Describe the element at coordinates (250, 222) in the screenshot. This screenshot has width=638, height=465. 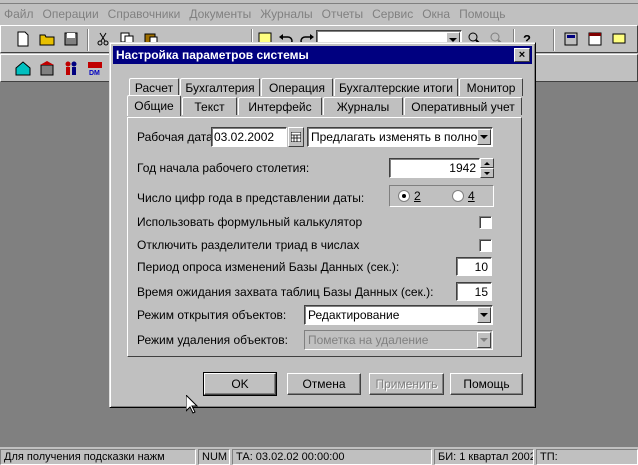
I see `formula-calc-label: Использовать формульный калькулятор` at that location.